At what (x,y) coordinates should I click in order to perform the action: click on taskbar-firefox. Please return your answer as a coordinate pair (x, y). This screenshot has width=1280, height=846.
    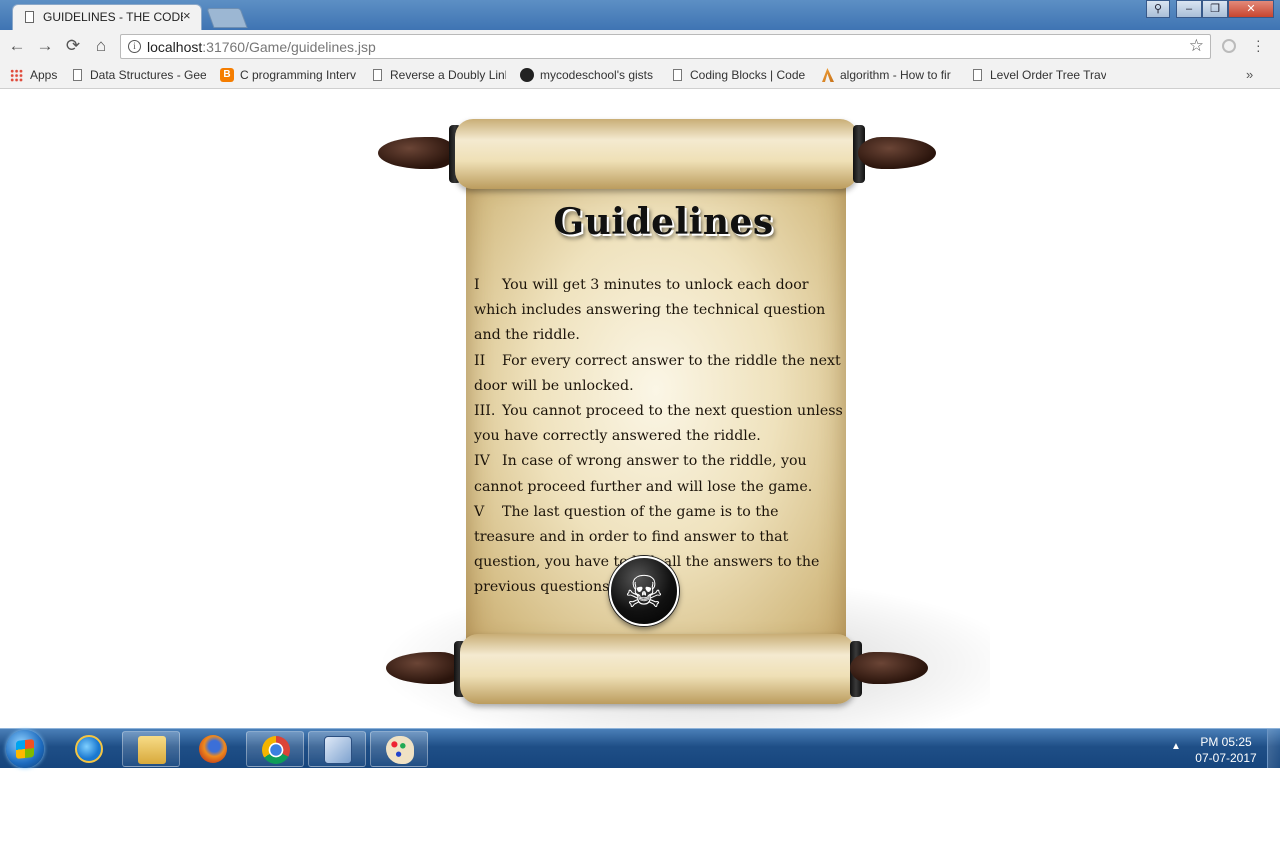
    Looking at the image, I should click on (213, 749).